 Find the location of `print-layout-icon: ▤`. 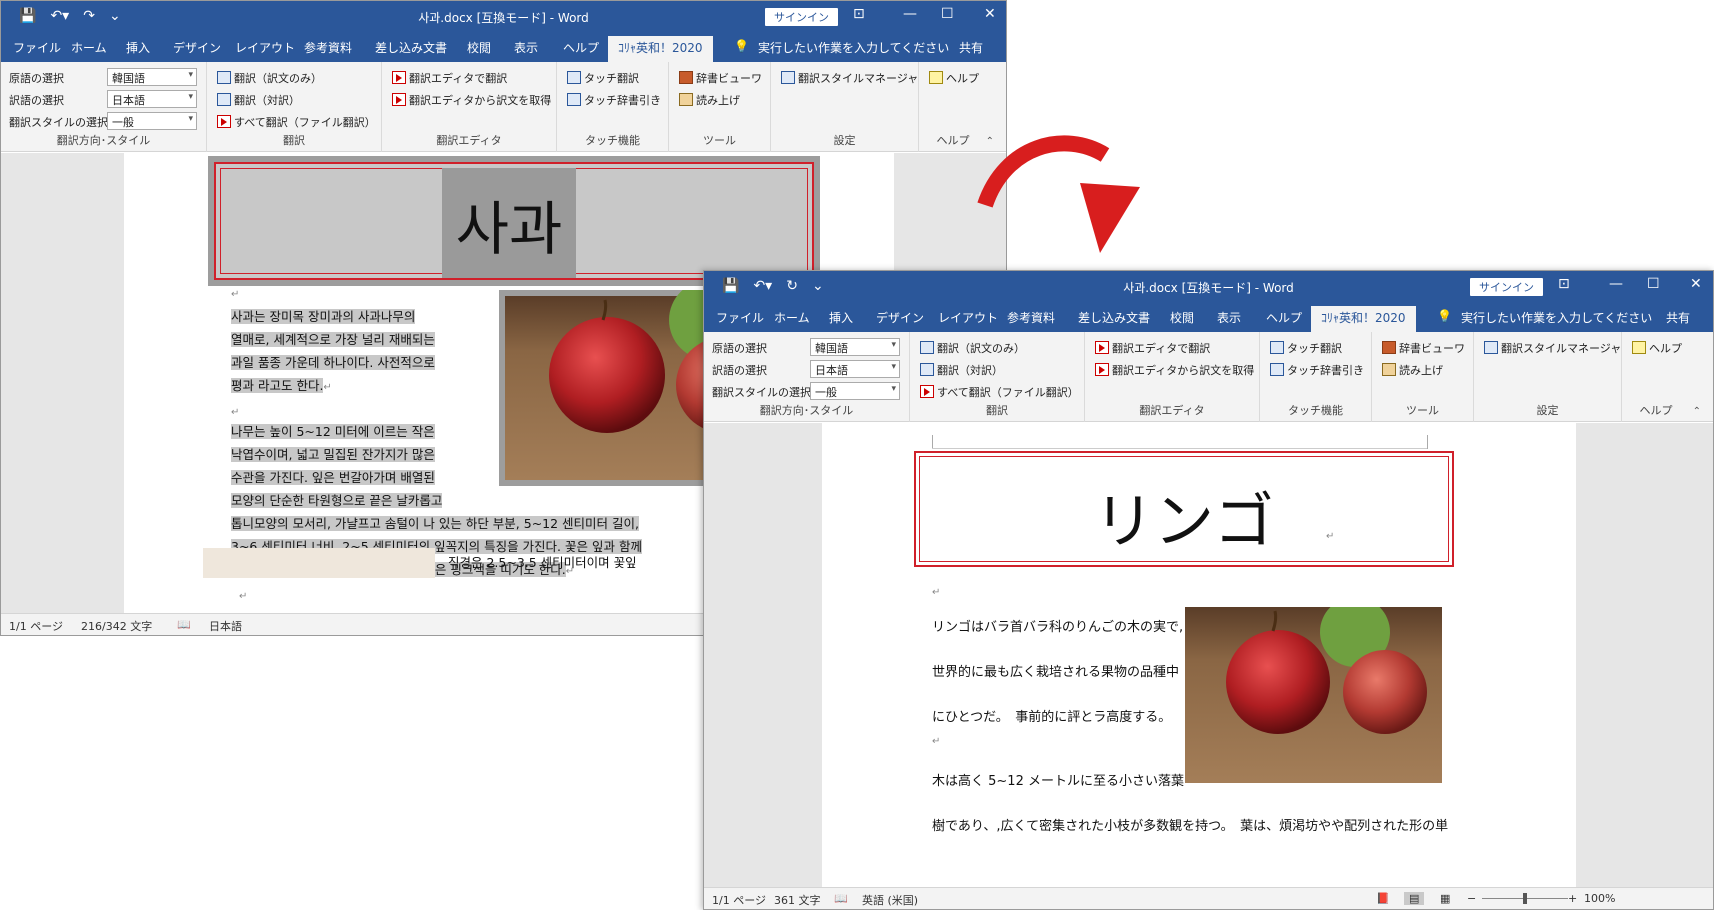

print-layout-icon: ▤ is located at coordinates (1414, 898).